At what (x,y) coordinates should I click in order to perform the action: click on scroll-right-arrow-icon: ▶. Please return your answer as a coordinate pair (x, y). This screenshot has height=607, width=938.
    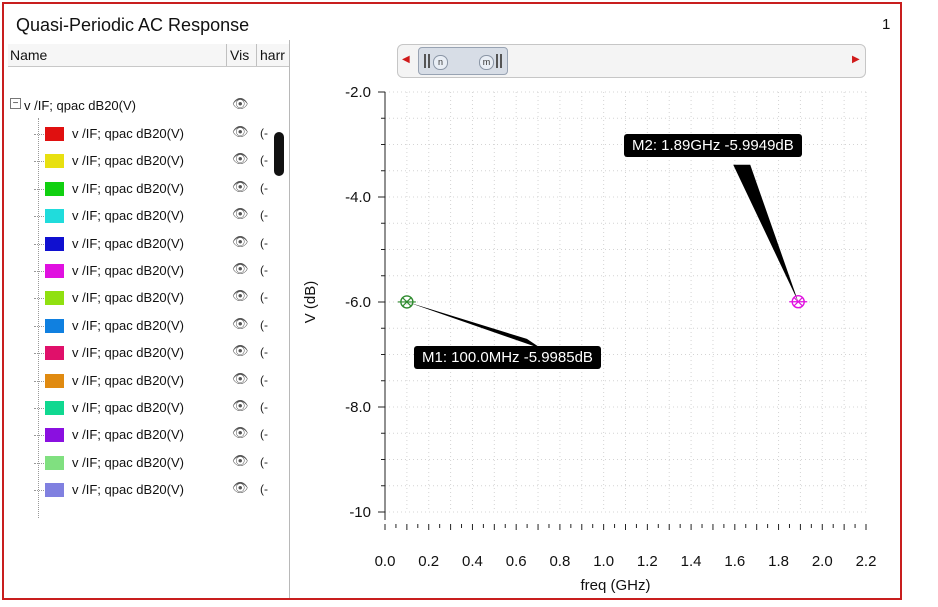
    Looking at the image, I should click on (856, 59).